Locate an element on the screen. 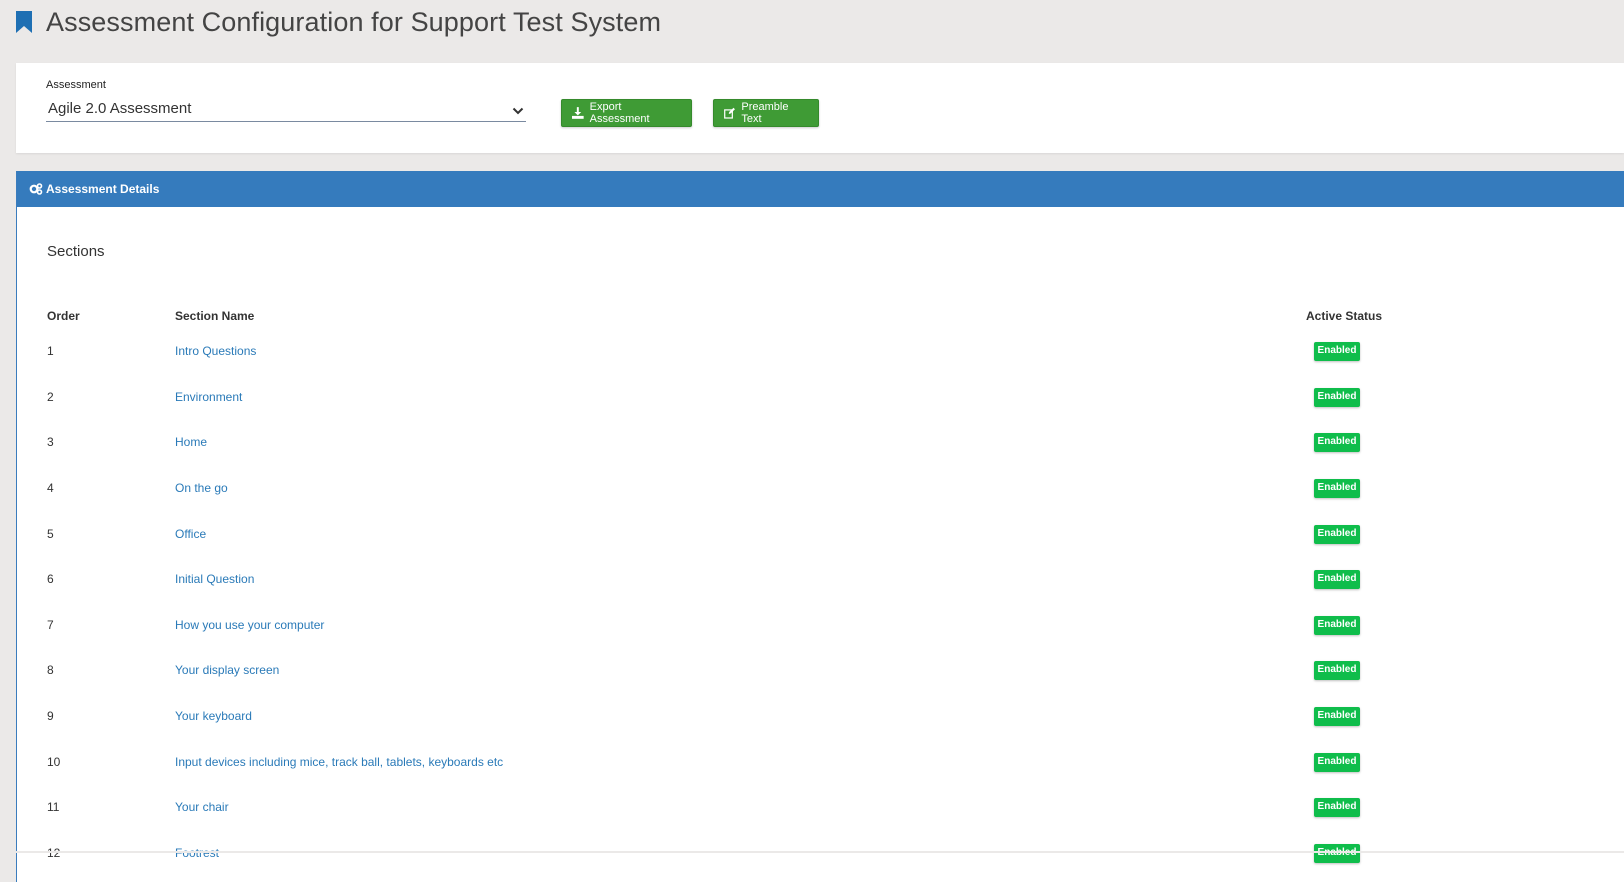 The image size is (1624, 882). column-header-active-status: Active Status is located at coordinates (1344, 316).